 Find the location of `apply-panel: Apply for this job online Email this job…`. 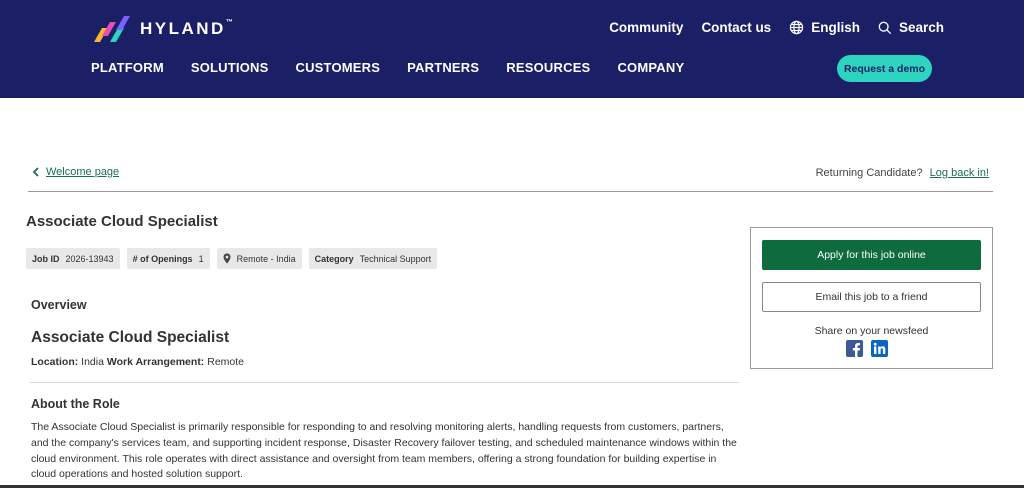

apply-panel: Apply for this job online Email this job… is located at coordinates (871, 298).